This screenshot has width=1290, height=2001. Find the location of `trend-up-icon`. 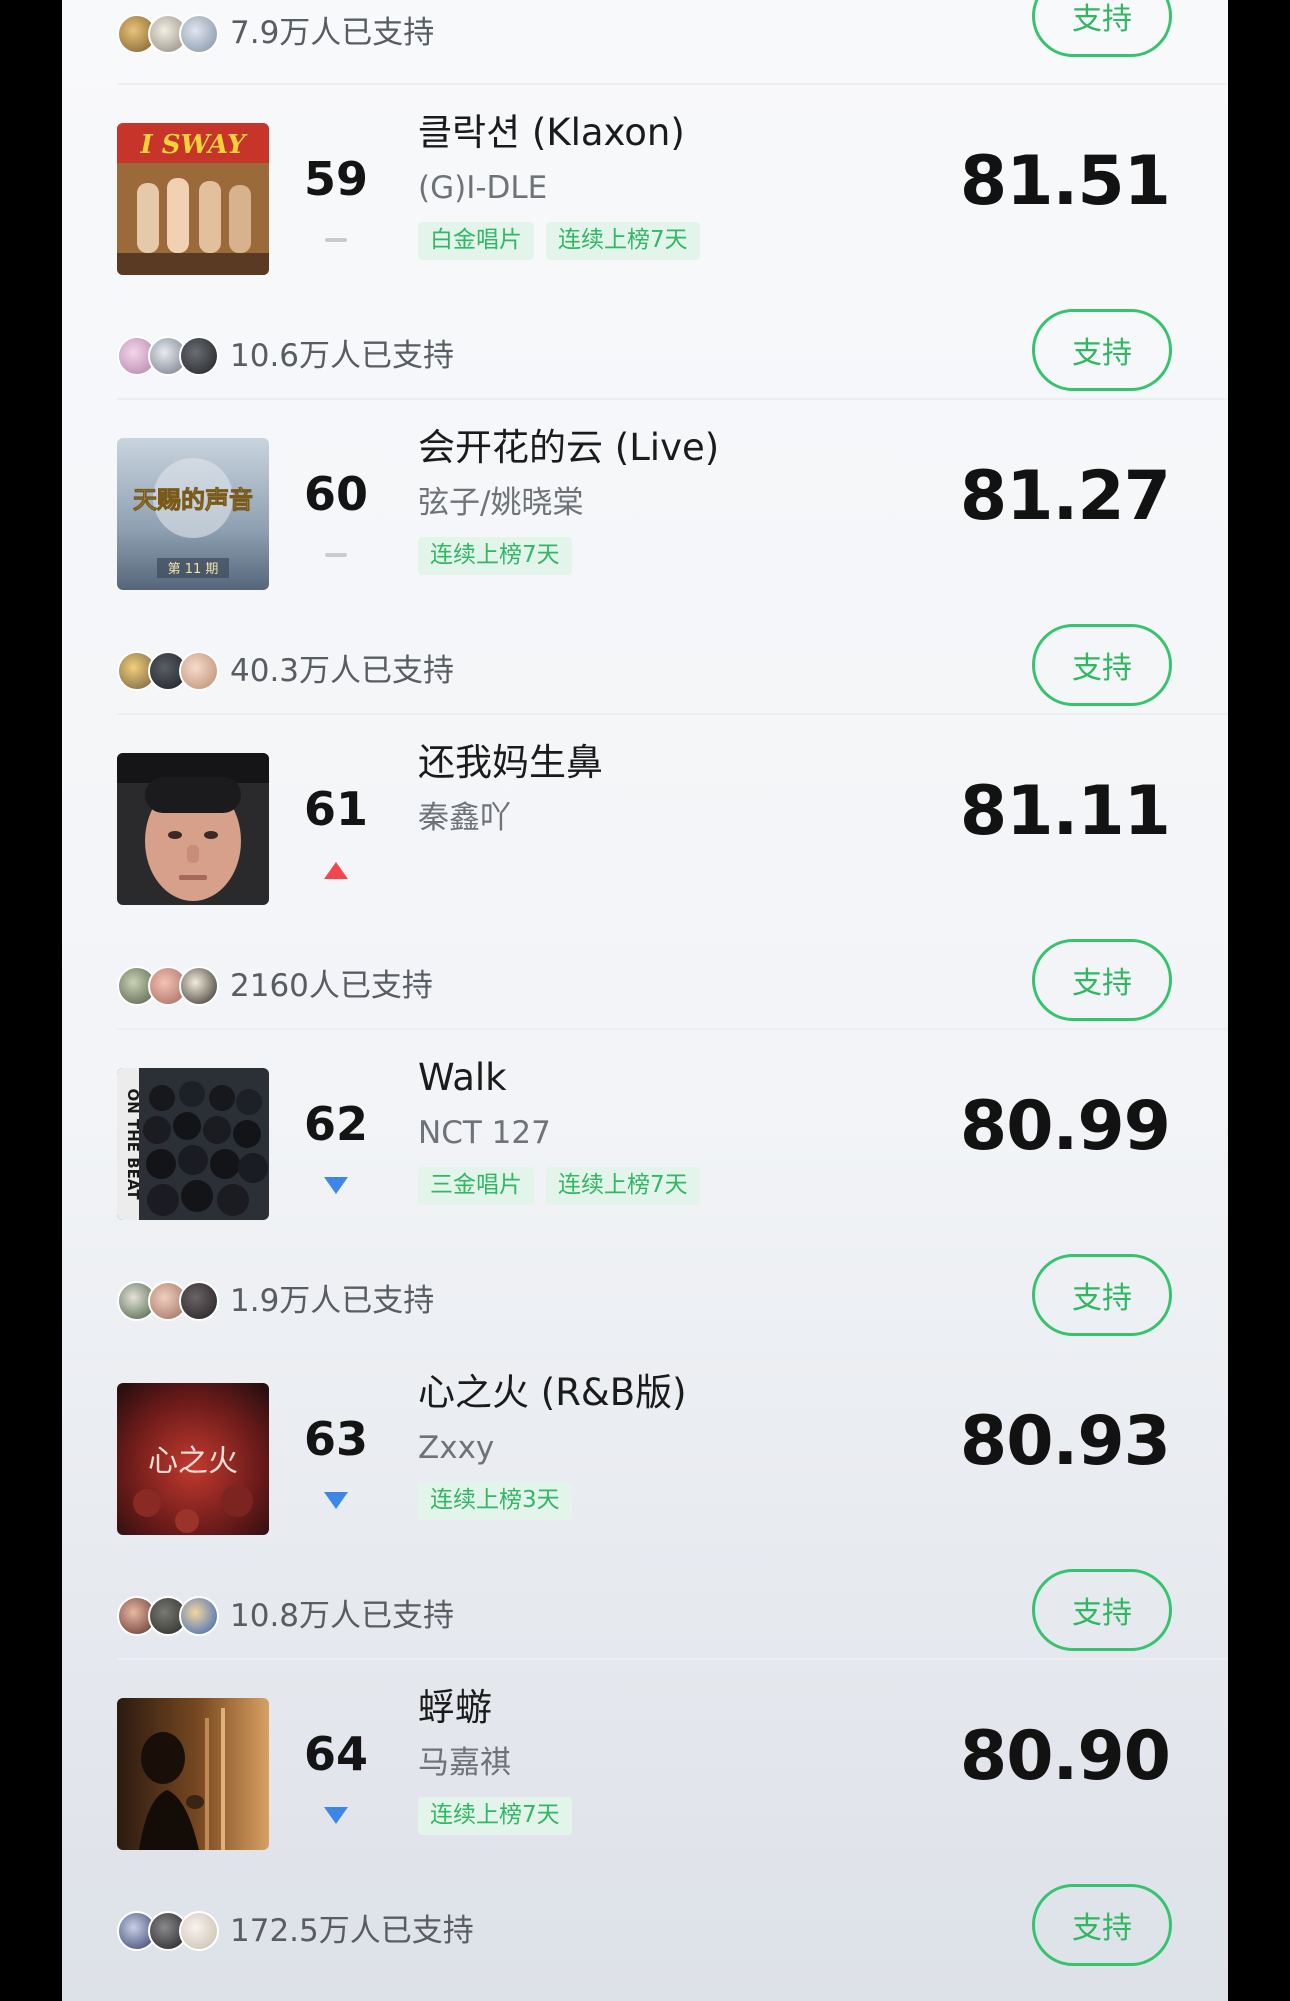

trend-up-icon is located at coordinates (336, 870).